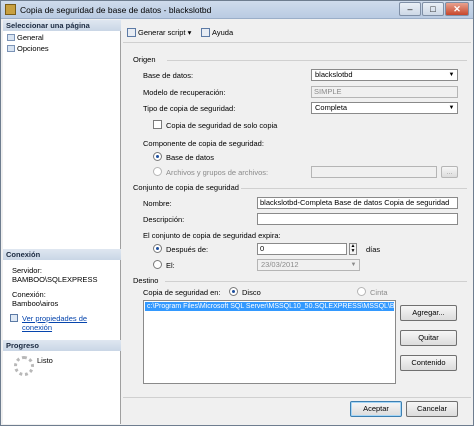 The image size is (474, 426). Describe the element at coordinates (428, 338) in the screenshot. I see `remove-destination-button: Quitar` at that location.